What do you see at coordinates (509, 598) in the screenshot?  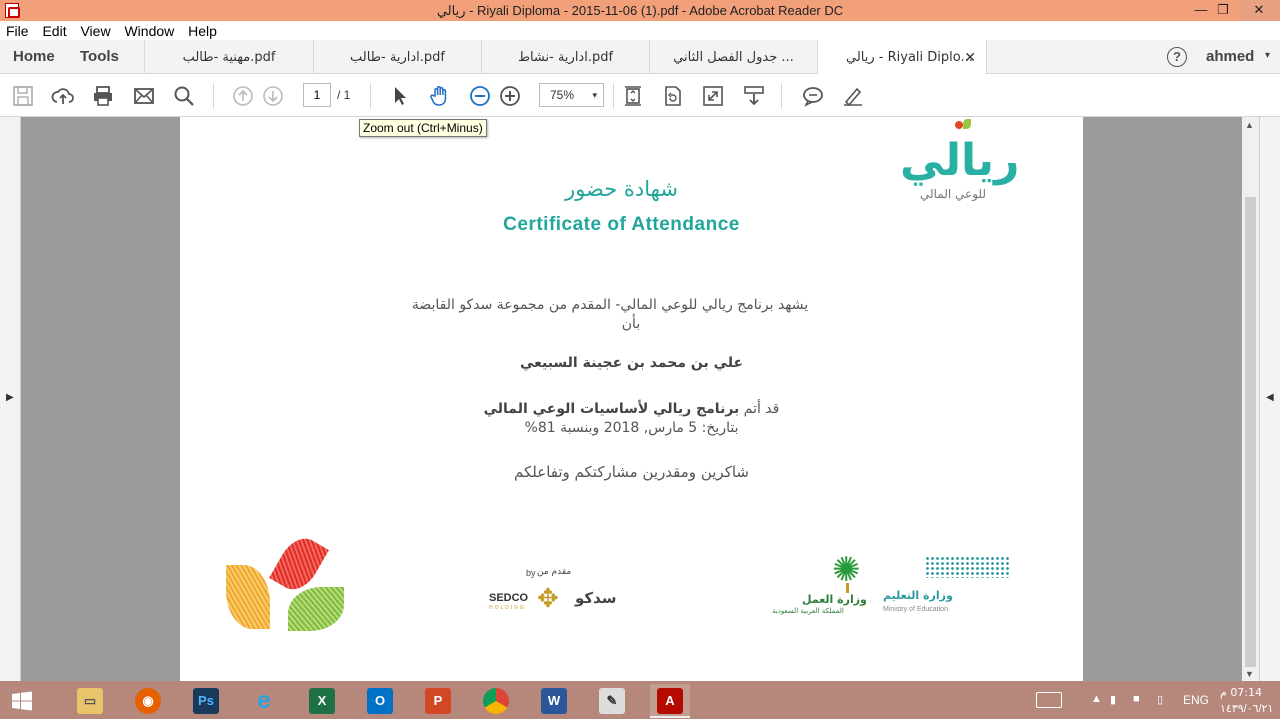 I see `sponsor-name: SEDCO` at bounding box center [509, 598].